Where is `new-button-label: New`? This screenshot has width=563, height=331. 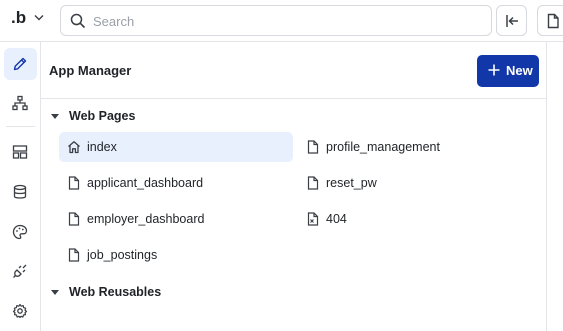 new-button-label: New is located at coordinates (519, 70).